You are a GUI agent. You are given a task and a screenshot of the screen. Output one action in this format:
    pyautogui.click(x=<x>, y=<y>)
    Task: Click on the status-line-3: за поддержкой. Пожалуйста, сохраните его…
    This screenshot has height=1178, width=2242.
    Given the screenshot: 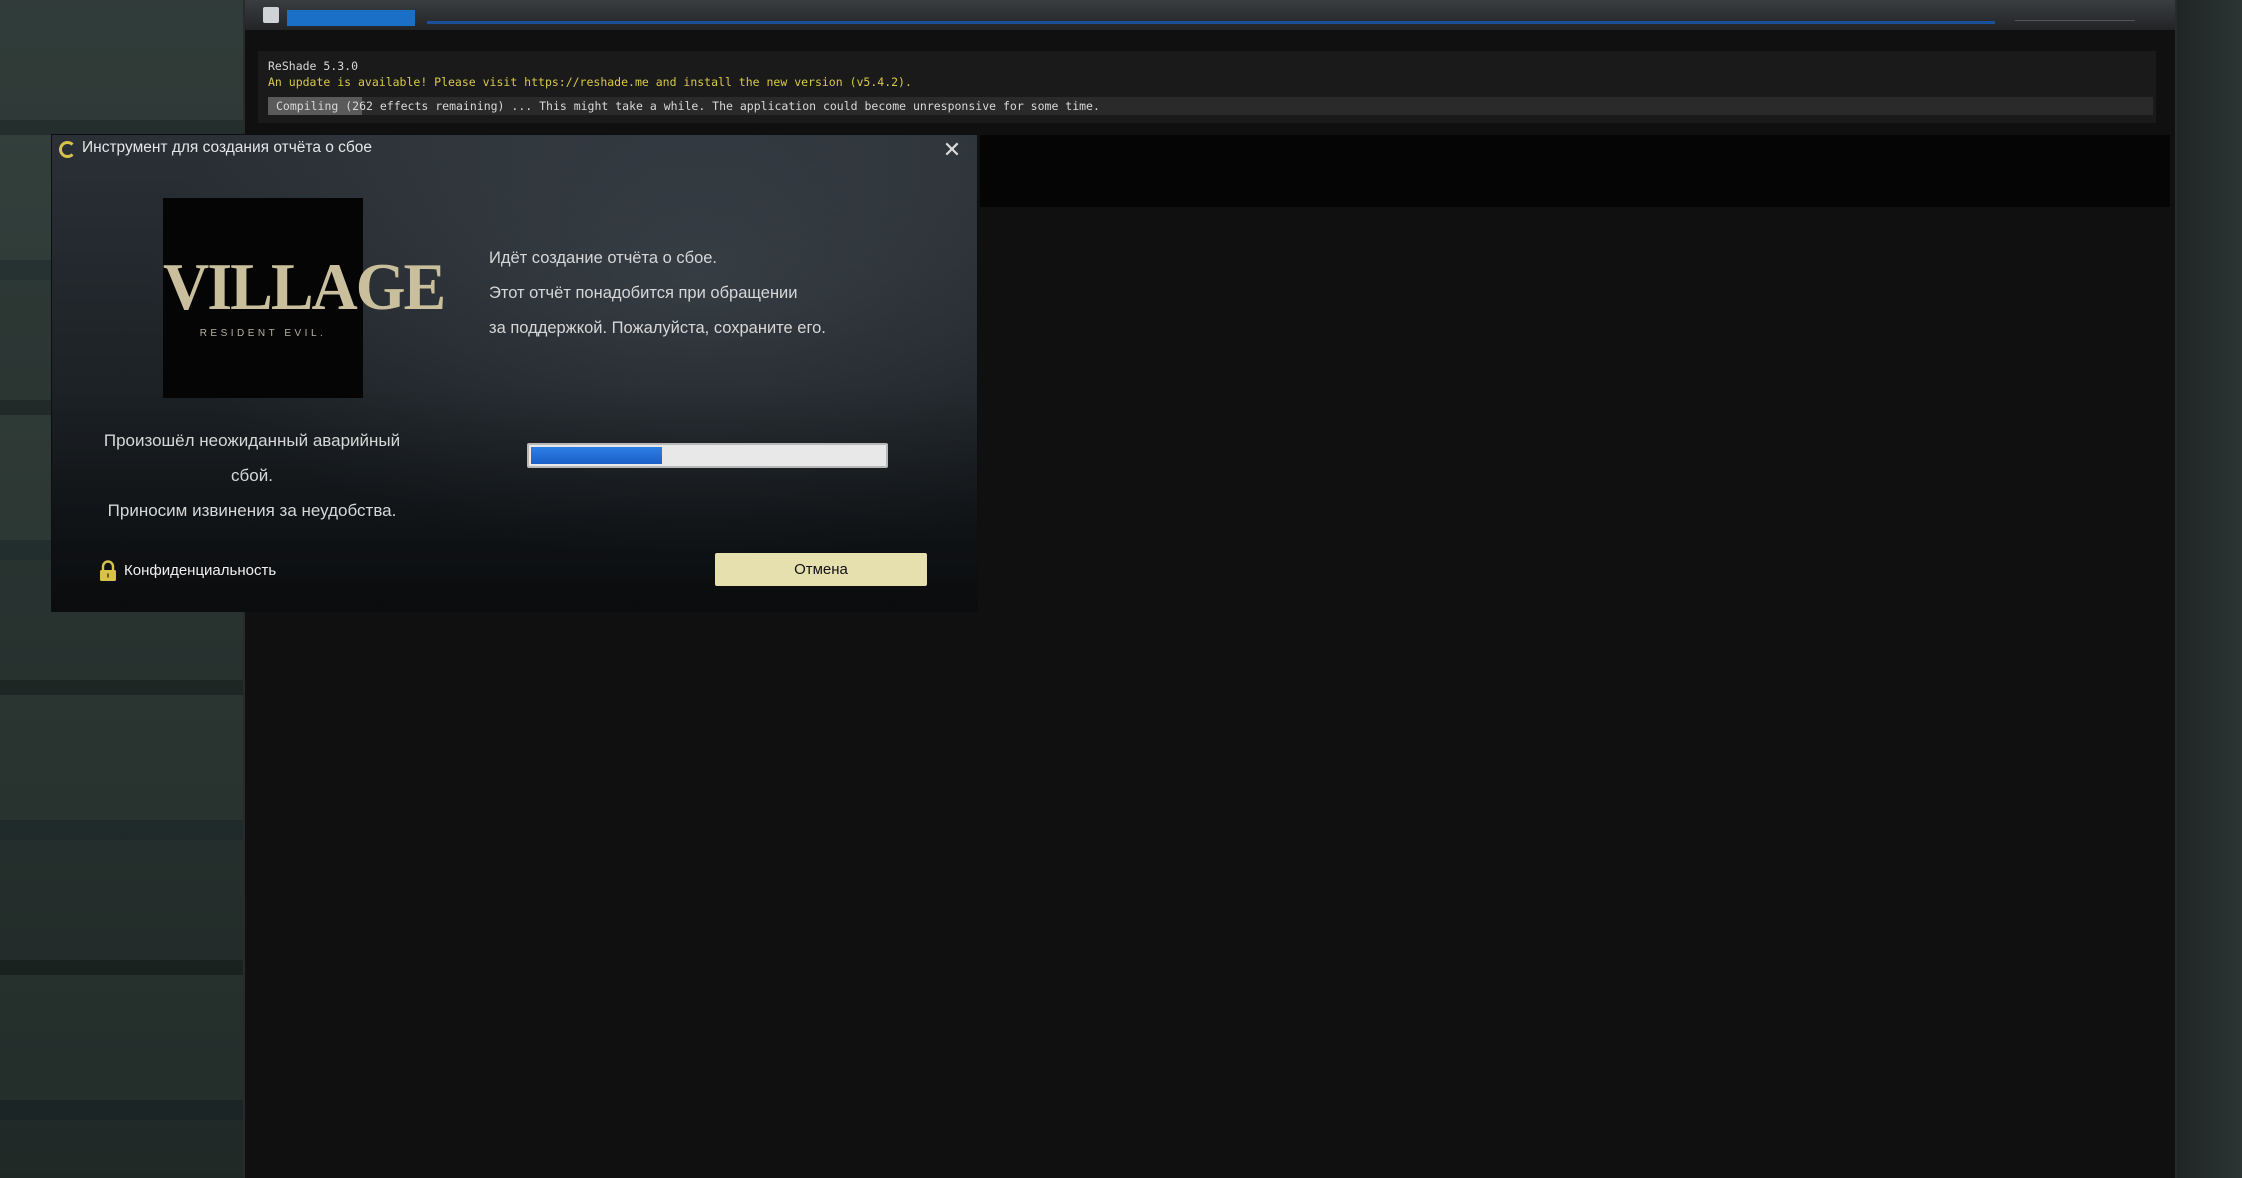 What is the action you would take?
    pyautogui.click(x=657, y=328)
    